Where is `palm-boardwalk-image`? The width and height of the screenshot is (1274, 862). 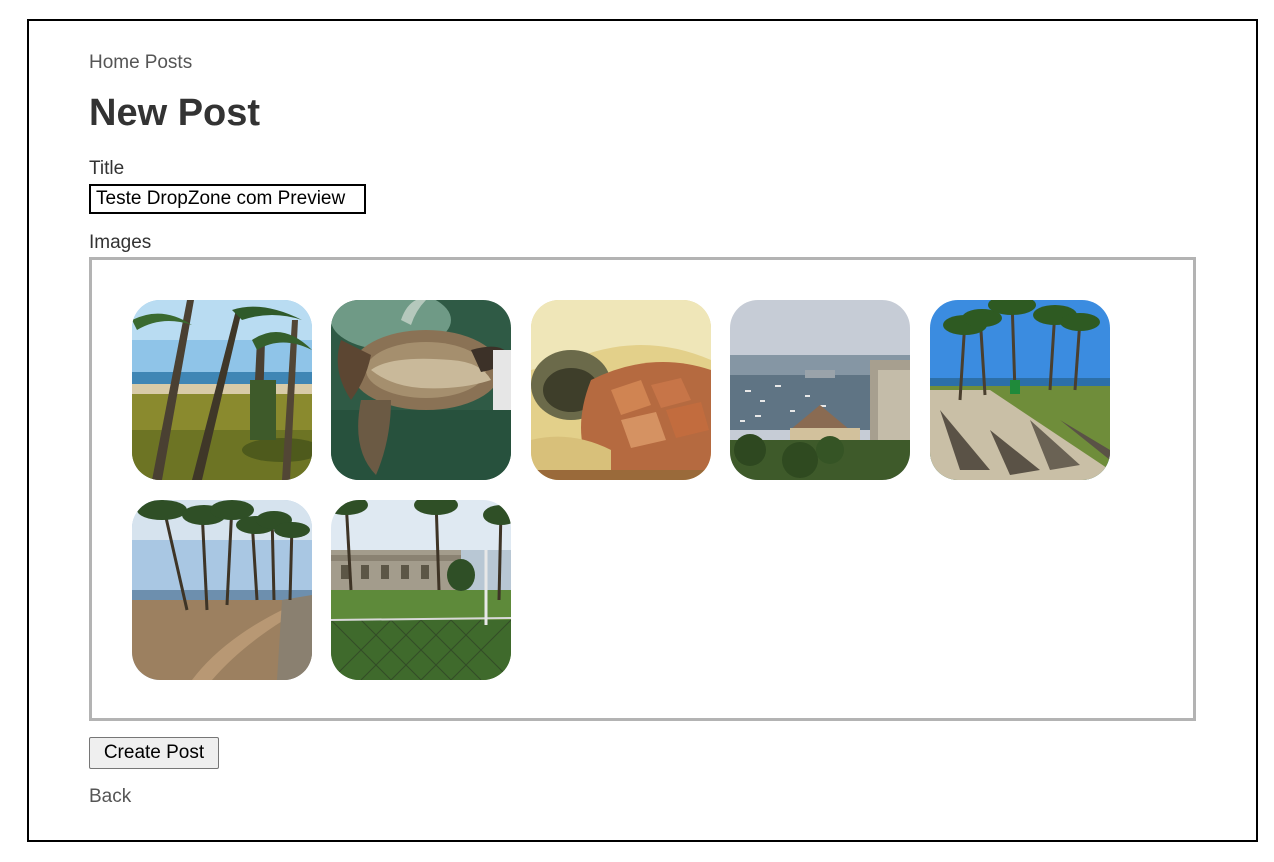 palm-boardwalk-image is located at coordinates (1020, 390).